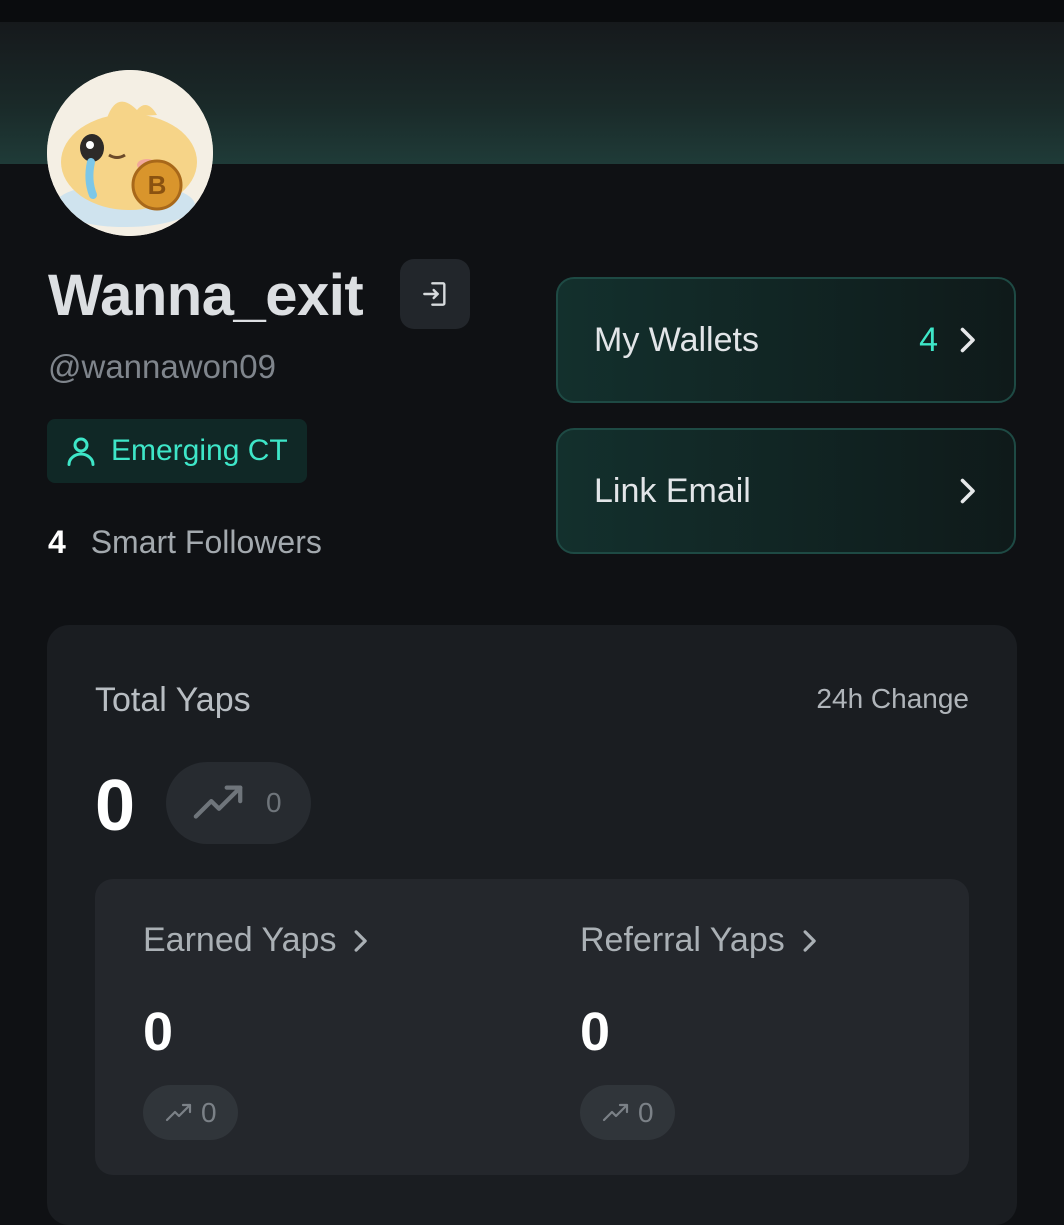 This screenshot has height=1225, width=1064. I want to click on earned-yaps-value: 0, so click(158, 1032).